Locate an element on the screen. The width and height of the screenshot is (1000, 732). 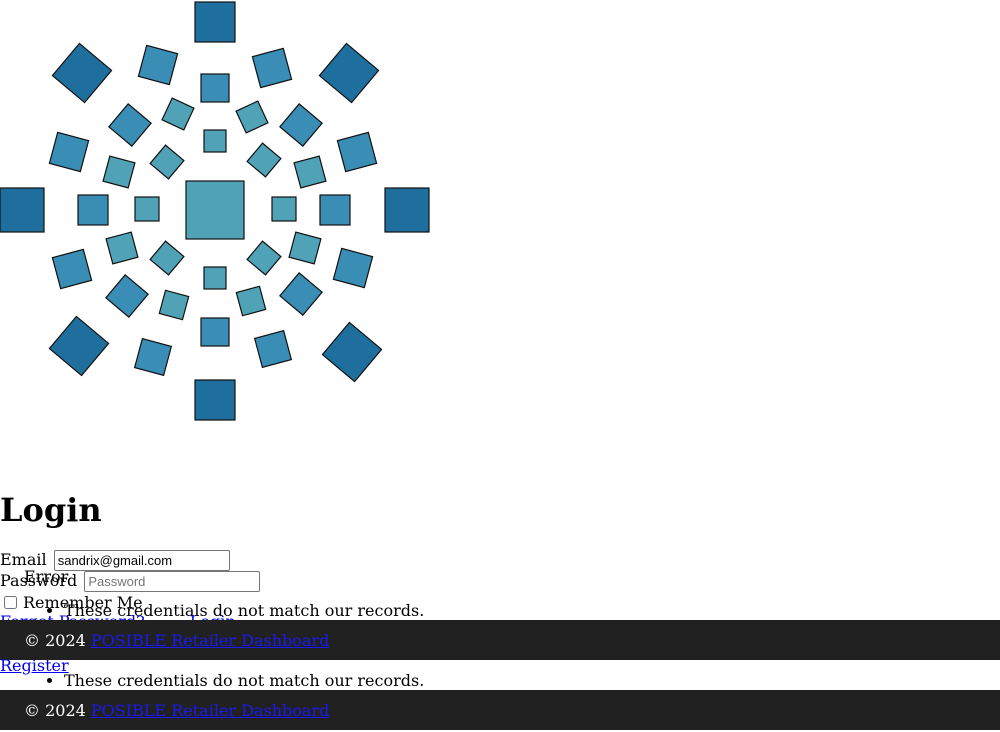
error-heading: Error is located at coordinates (46, 576).